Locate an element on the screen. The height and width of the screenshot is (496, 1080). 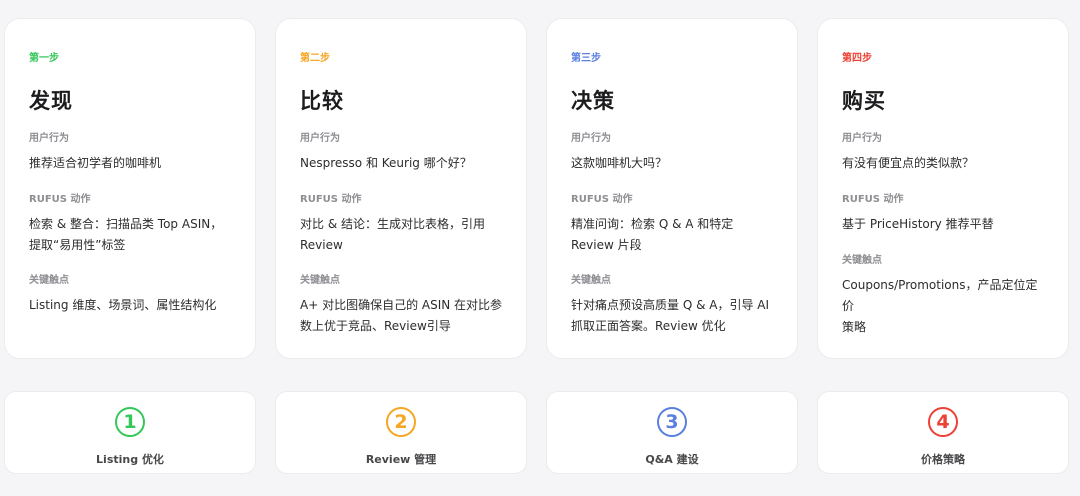
strategy-card-review: 2 Review 管理 is located at coordinates (401, 432).